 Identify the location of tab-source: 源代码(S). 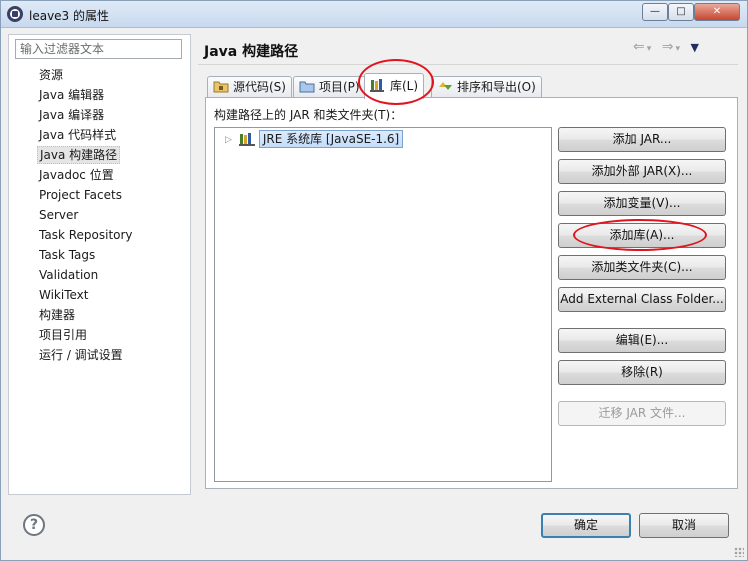
(249, 87).